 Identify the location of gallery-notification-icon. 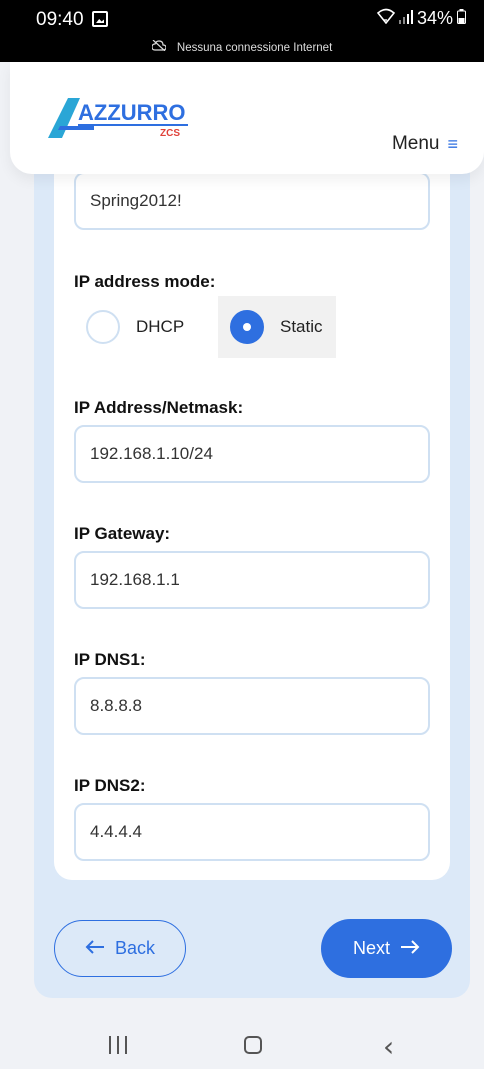
(100, 19).